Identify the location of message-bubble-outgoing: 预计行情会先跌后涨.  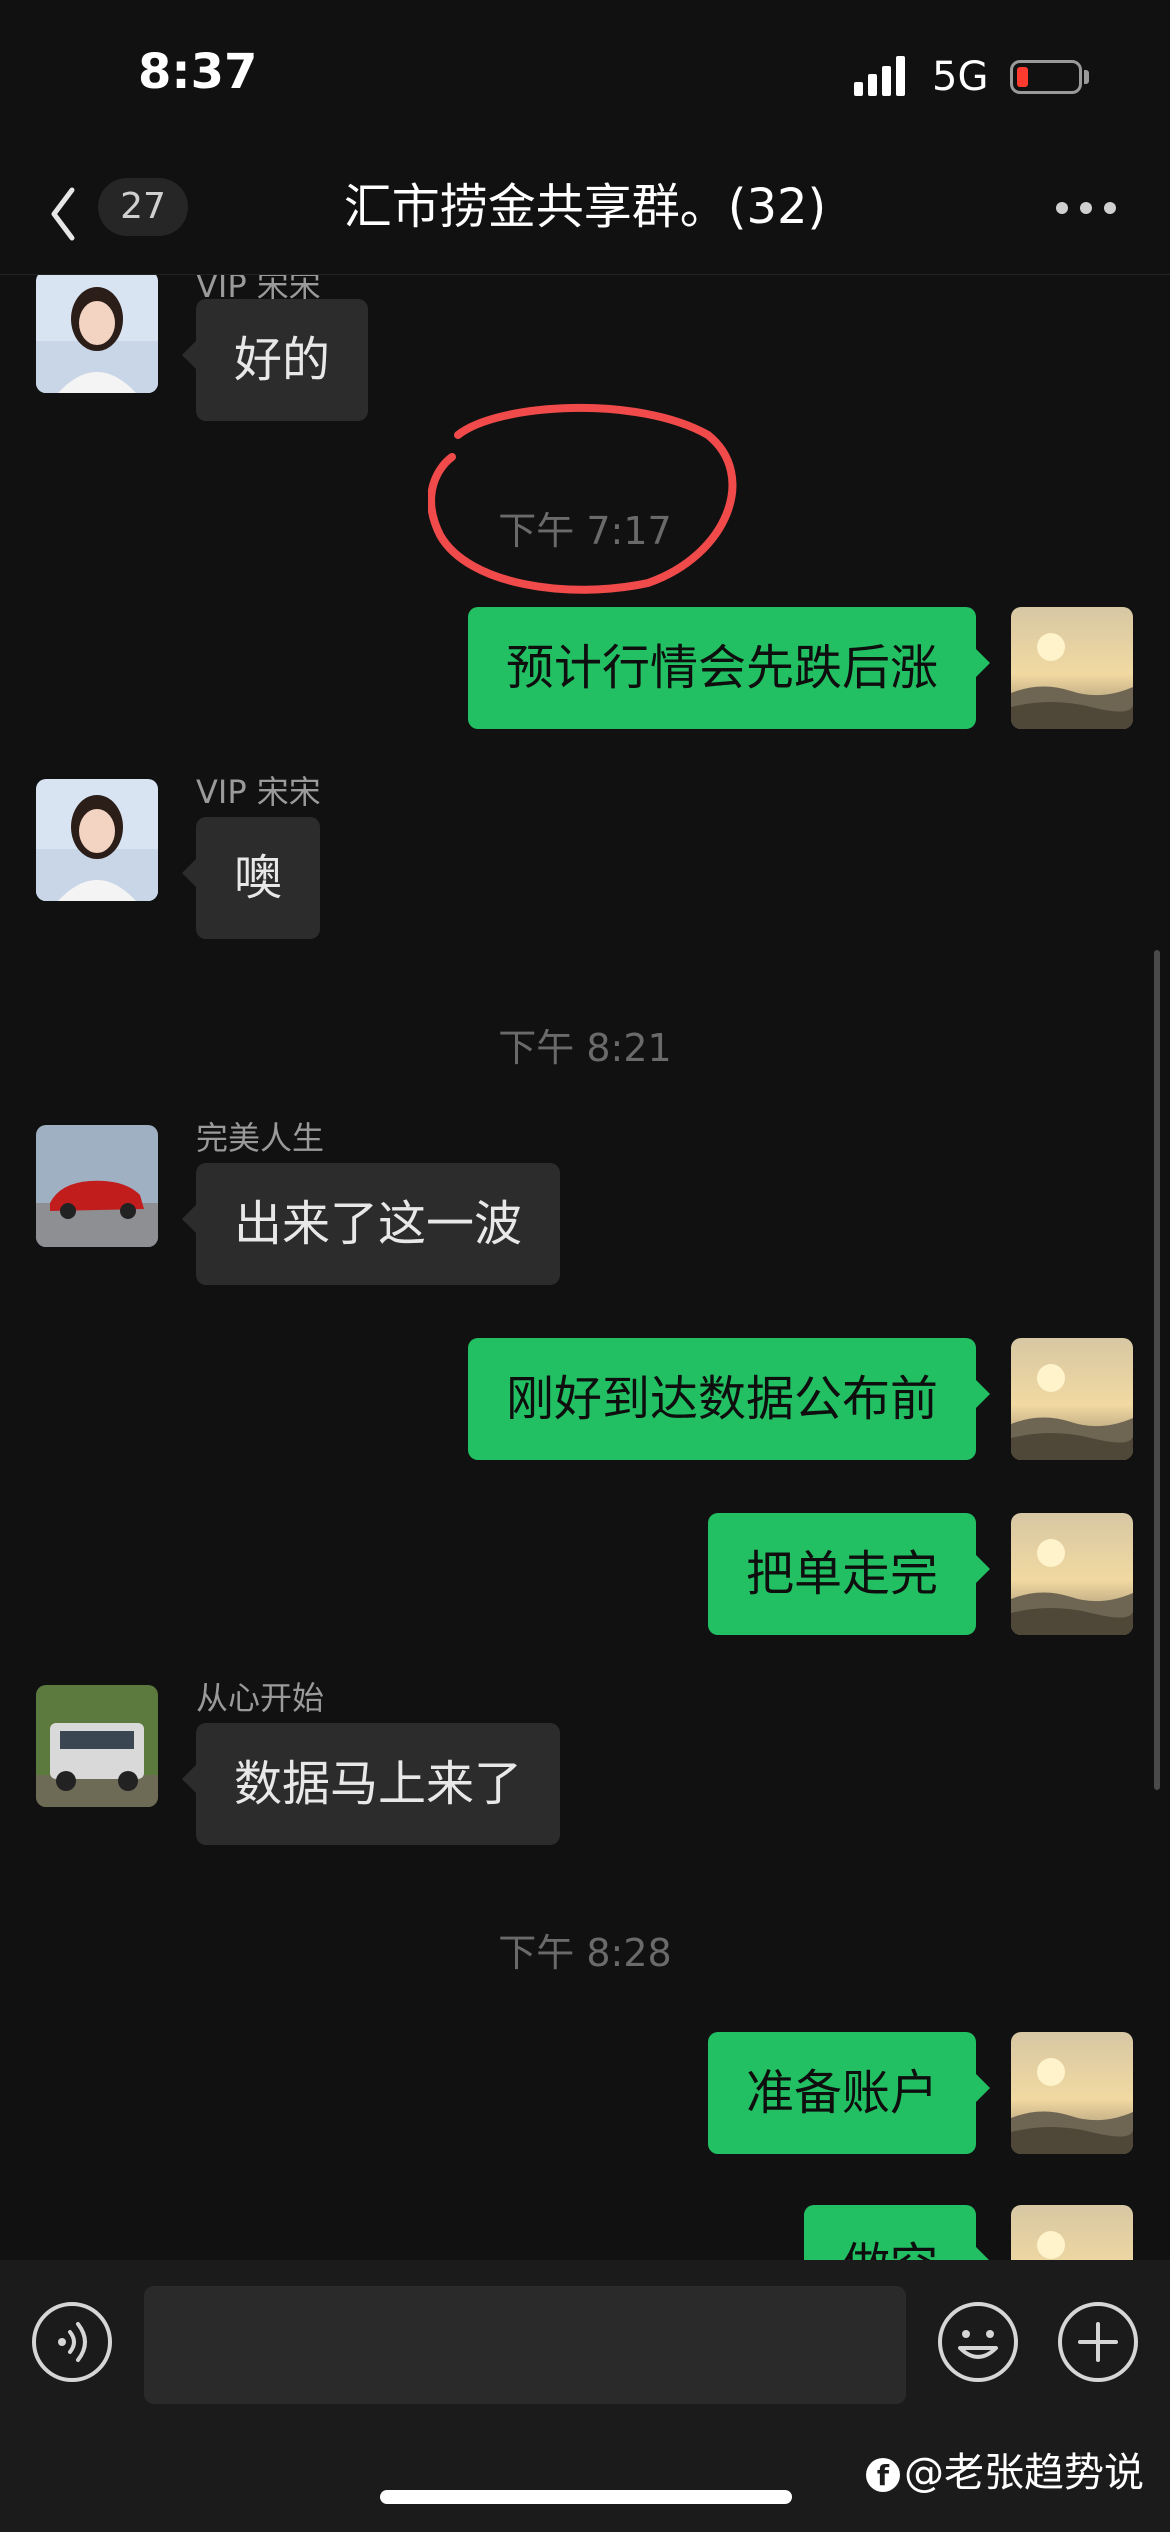
(729, 668).